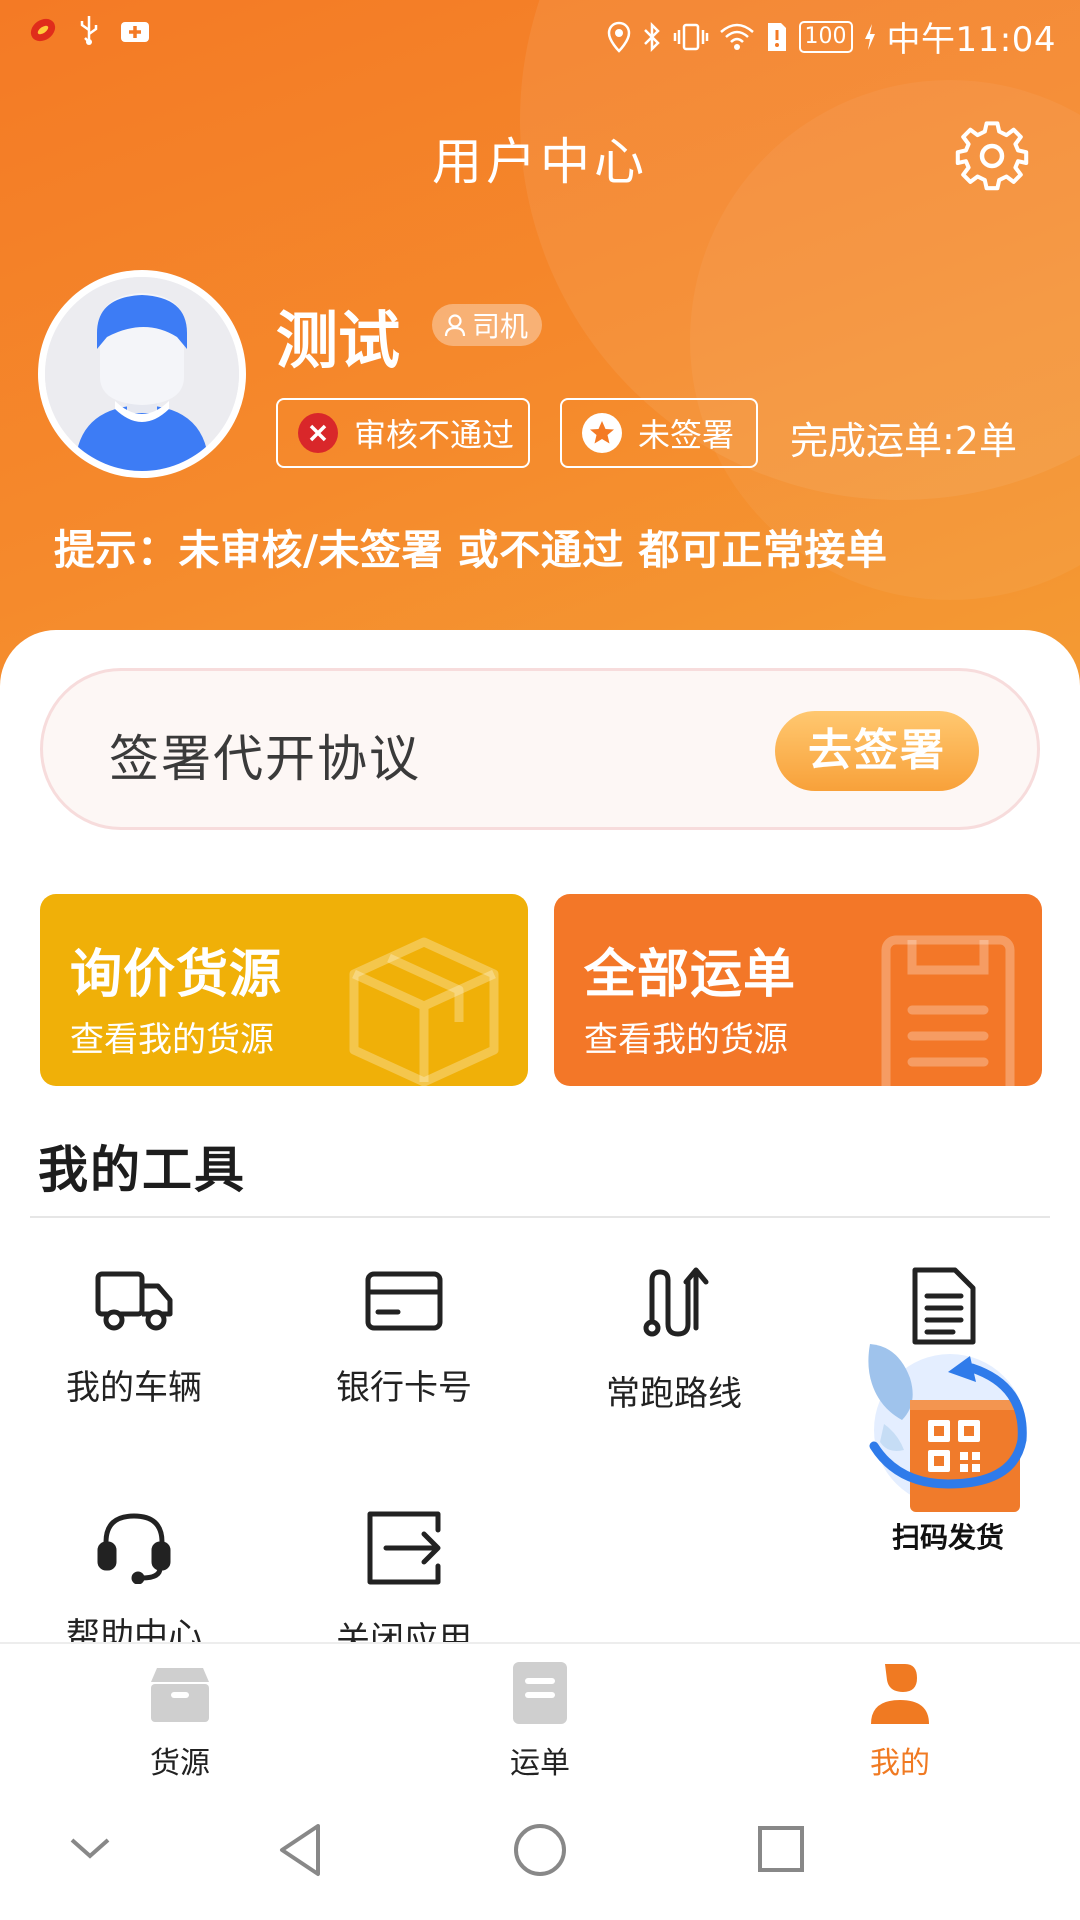 This screenshot has height=1920, width=1080. What do you see at coordinates (43, 30) in the screenshot?
I see `app-notification-icon` at bounding box center [43, 30].